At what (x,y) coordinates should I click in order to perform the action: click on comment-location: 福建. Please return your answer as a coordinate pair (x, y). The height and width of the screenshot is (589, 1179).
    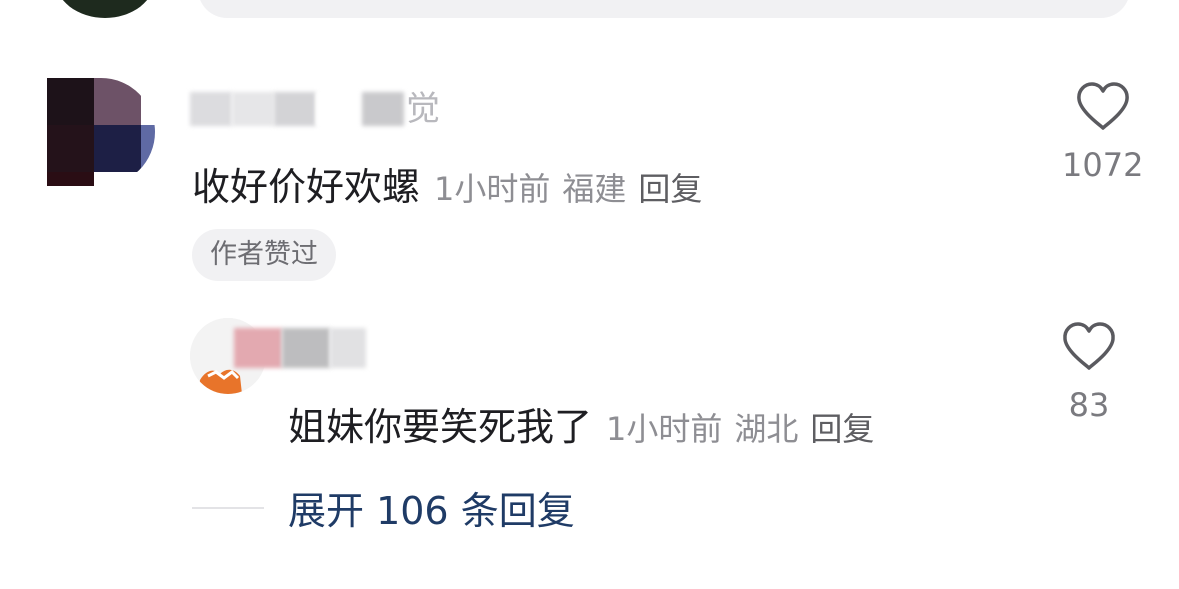
    Looking at the image, I should click on (594, 189).